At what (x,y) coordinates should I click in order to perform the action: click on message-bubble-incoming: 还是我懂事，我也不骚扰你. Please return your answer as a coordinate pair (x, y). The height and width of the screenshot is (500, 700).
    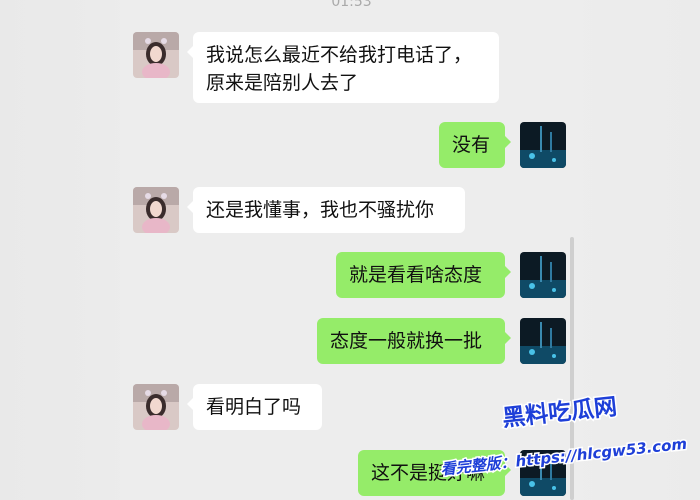
    Looking at the image, I should click on (326, 210).